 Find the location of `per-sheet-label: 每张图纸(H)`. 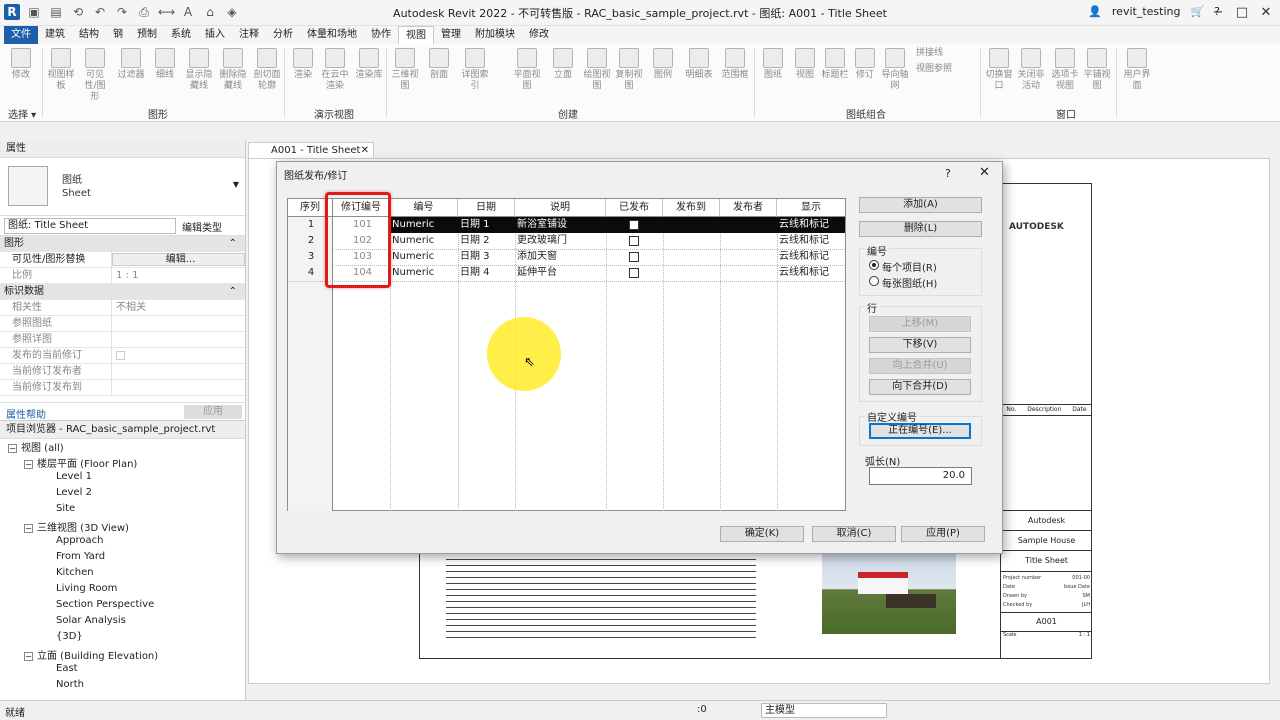

per-sheet-label: 每张图纸(H) is located at coordinates (909, 282).